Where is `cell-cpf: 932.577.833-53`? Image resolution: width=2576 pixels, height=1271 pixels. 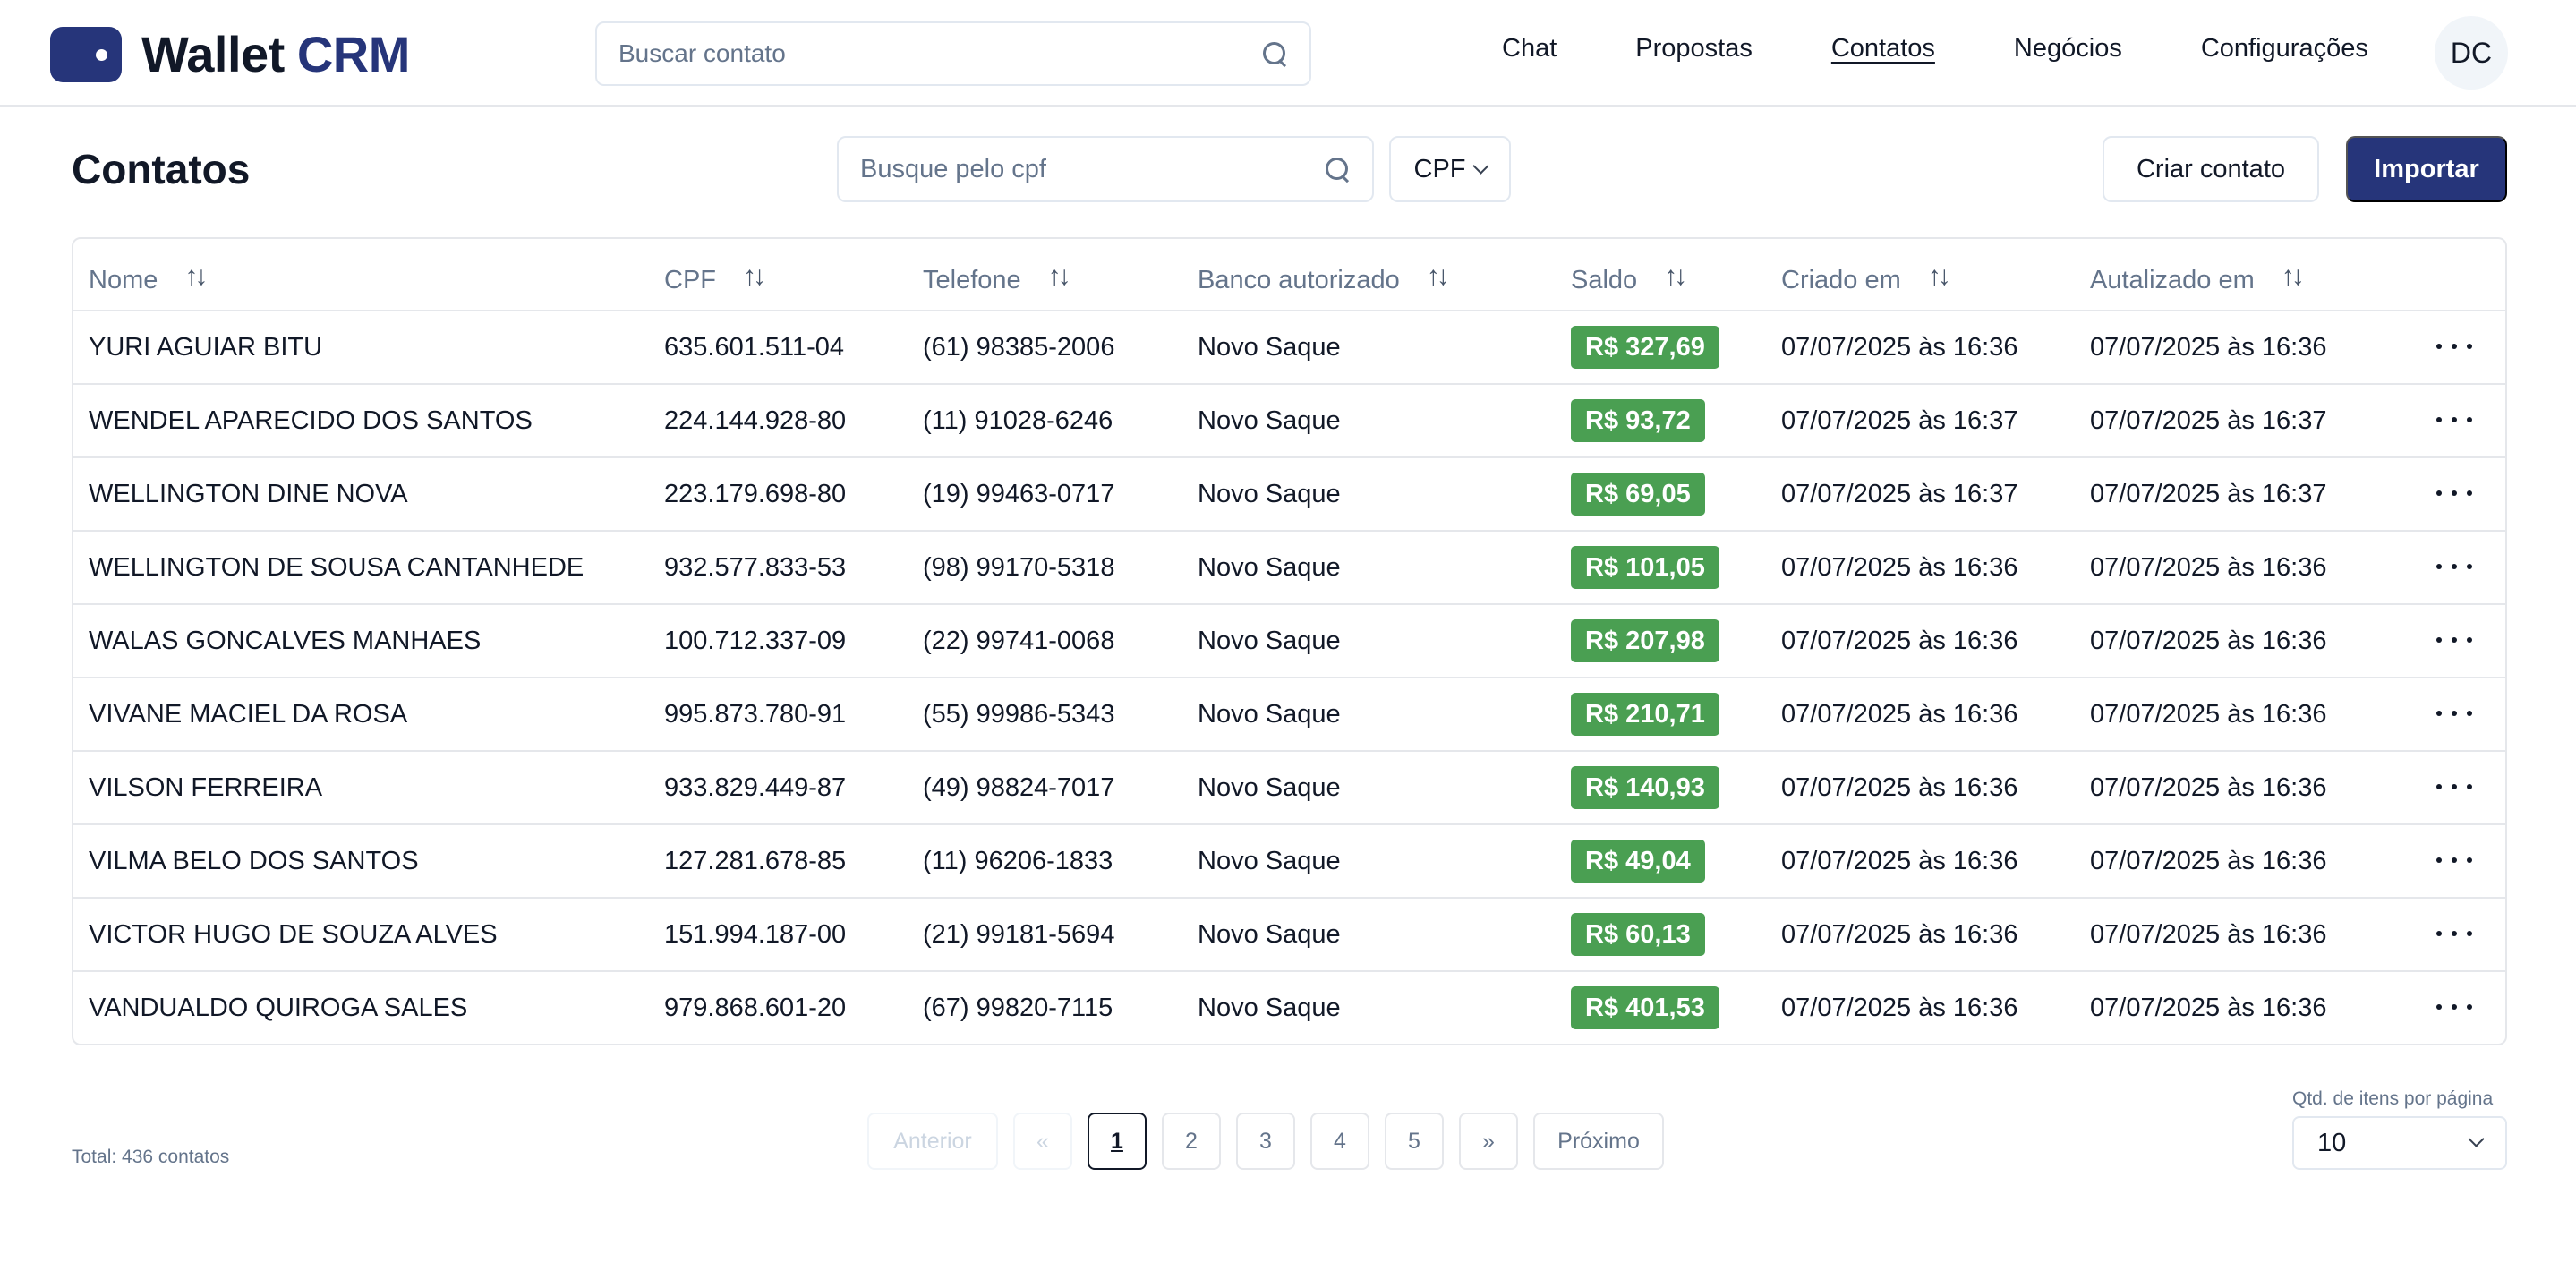
cell-cpf: 932.577.833-53 is located at coordinates (755, 567).